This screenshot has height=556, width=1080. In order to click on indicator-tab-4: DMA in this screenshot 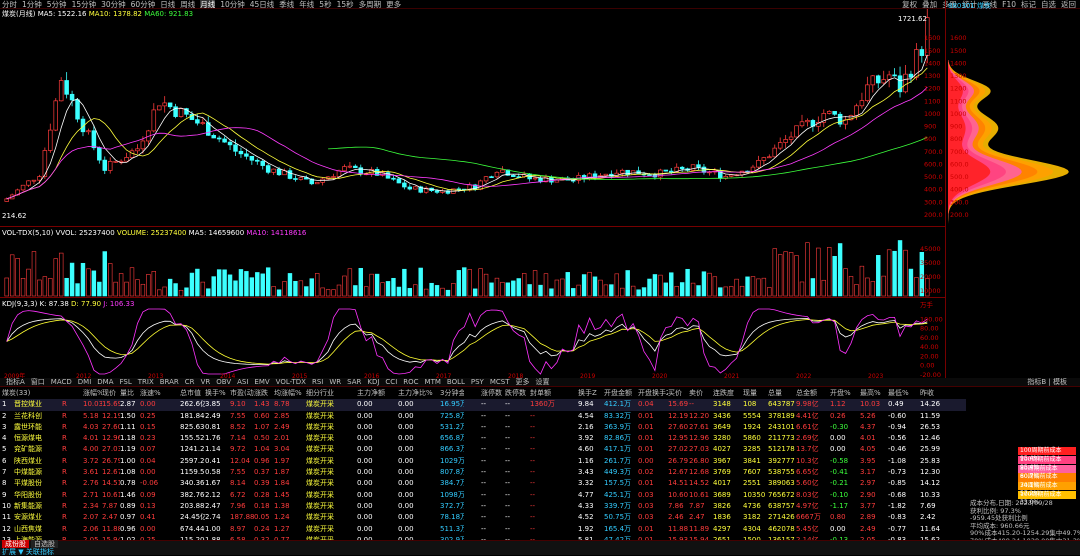, I will do `click(105, 382)`.